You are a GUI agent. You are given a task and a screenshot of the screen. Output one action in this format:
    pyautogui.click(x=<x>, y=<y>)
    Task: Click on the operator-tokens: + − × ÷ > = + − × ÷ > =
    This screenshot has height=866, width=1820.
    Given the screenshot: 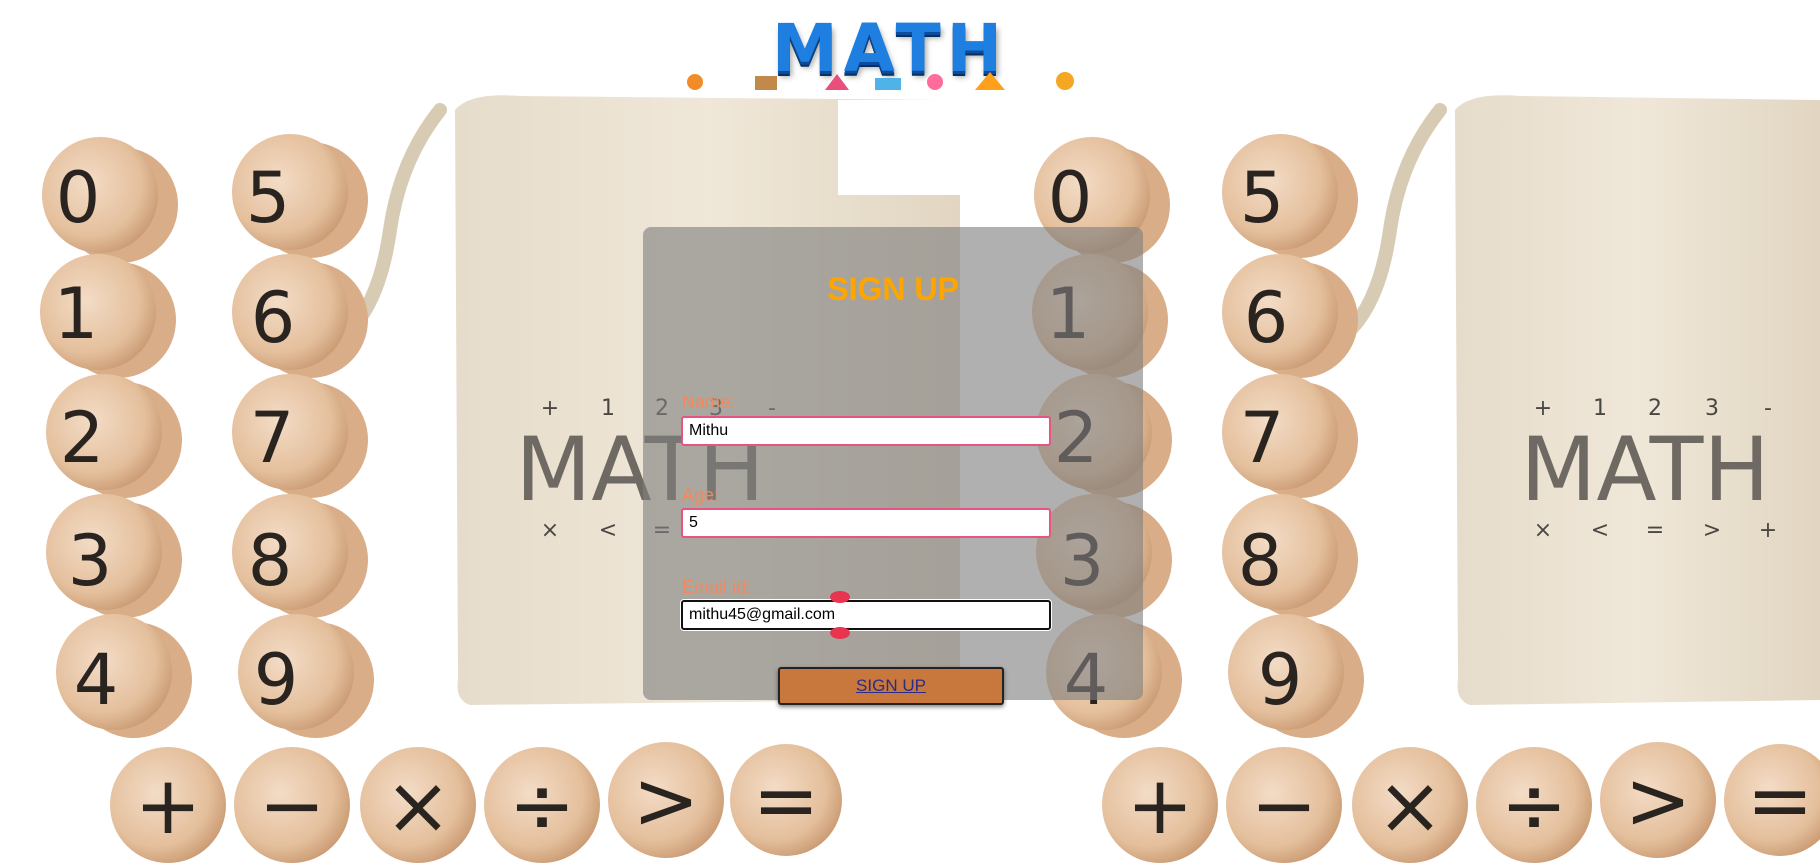 What is the action you would take?
    pyautogui.click(x=965, y=802)
    